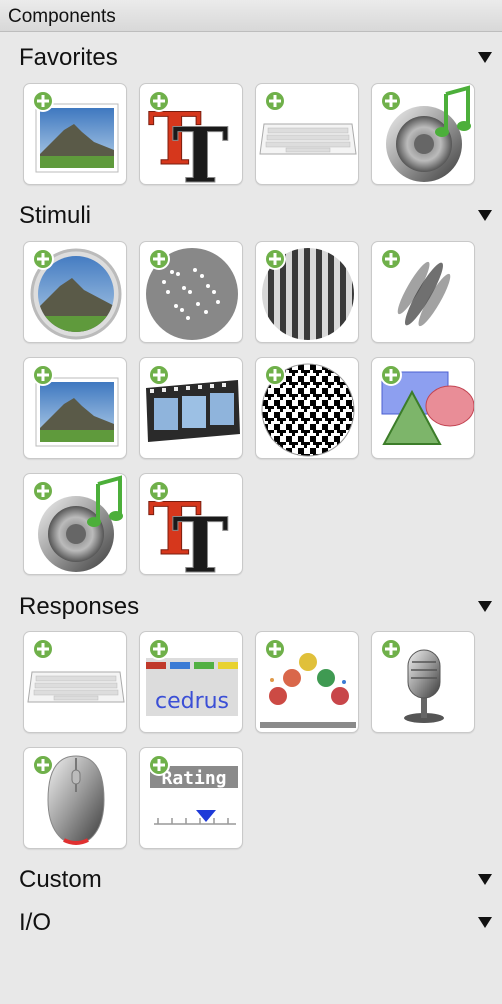  I want to click on stimulus-gabor, so click(423, 292).